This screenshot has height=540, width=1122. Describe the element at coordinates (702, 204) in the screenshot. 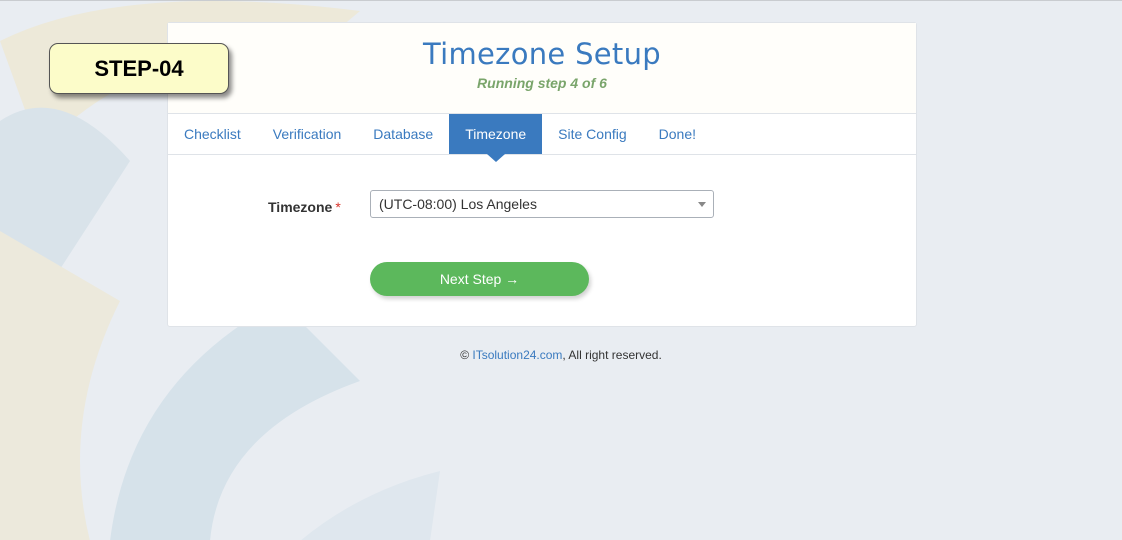

I see `chevron-down-icon` at that location.